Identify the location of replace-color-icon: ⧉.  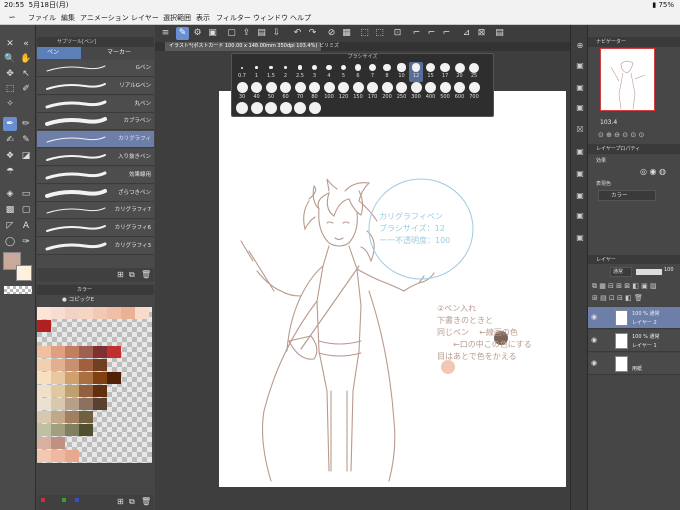
(132, 502).